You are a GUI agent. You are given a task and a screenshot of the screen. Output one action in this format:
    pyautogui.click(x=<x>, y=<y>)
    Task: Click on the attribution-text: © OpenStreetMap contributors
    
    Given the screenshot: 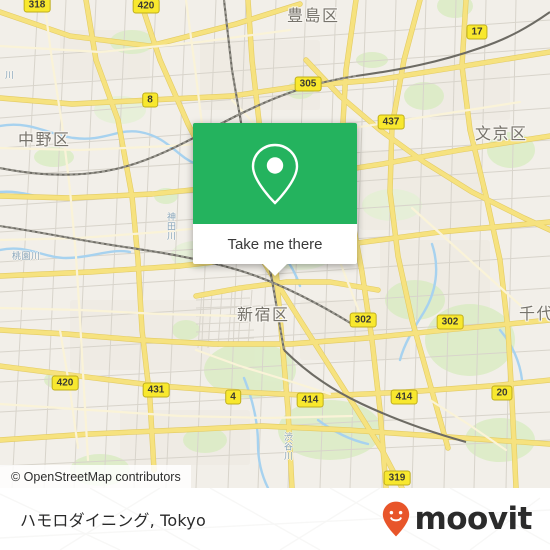 What is the action you would take?
    pyautogui.click(x=96, y=476)
    